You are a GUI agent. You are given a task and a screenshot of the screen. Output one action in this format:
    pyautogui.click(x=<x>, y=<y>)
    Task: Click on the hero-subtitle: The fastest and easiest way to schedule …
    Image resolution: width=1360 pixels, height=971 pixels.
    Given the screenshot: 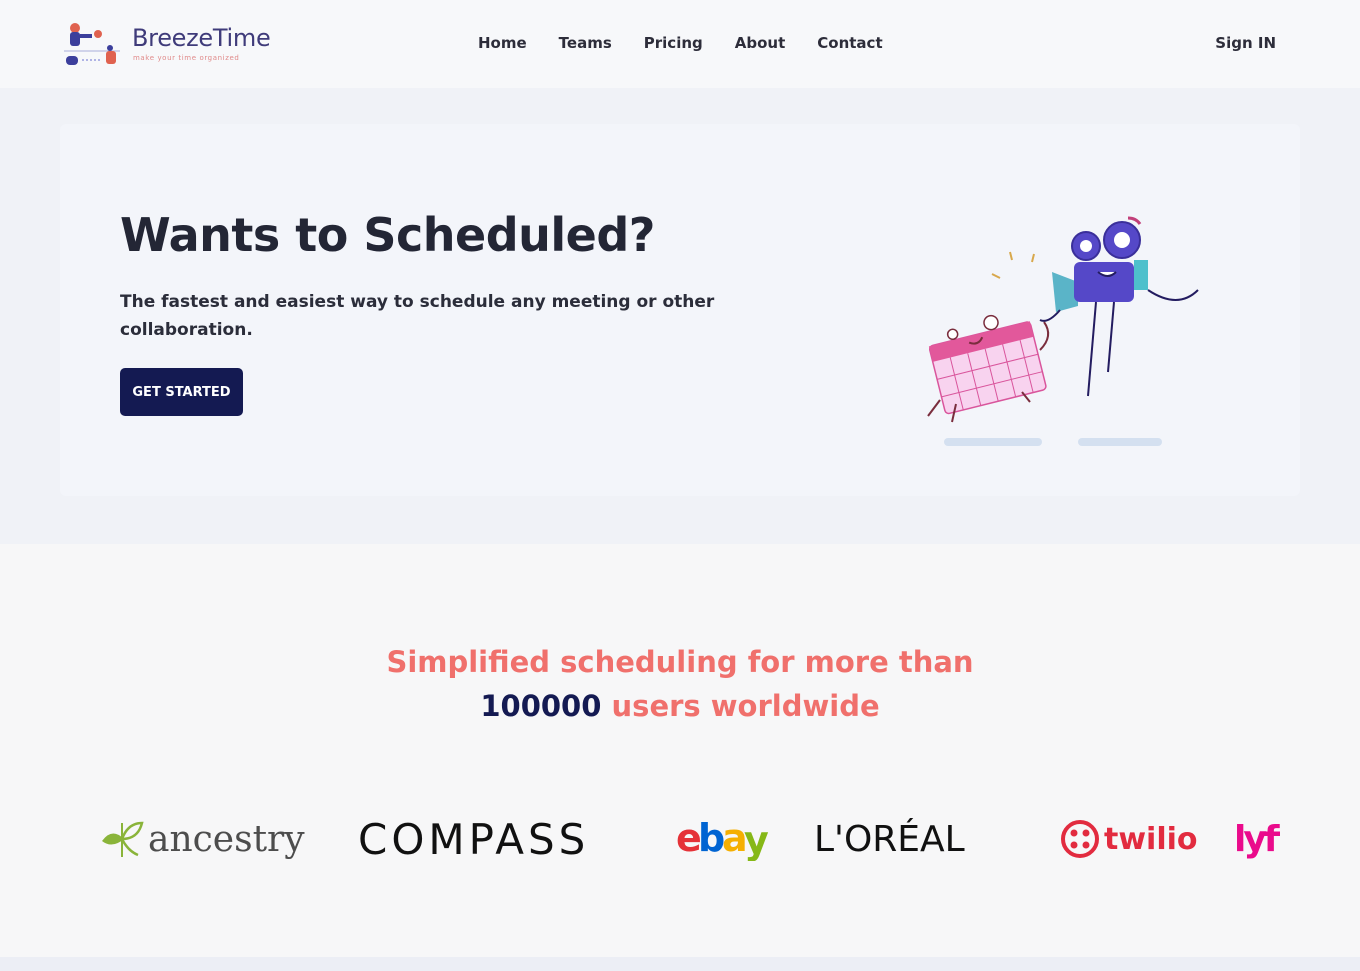 What is the action you would take?
    pyautogui.click(x=417, y=316)
    